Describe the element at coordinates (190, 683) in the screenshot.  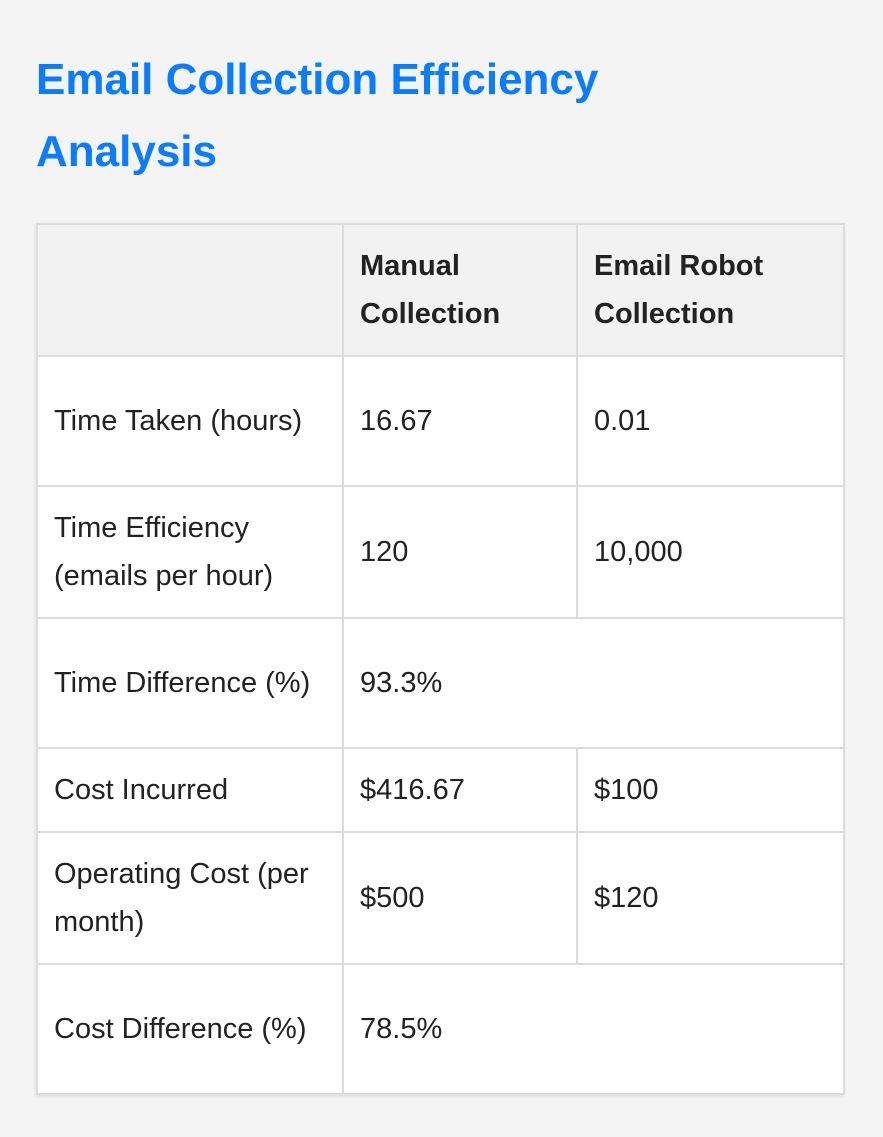
I see `row-label: Time Difference (%)` at that location.